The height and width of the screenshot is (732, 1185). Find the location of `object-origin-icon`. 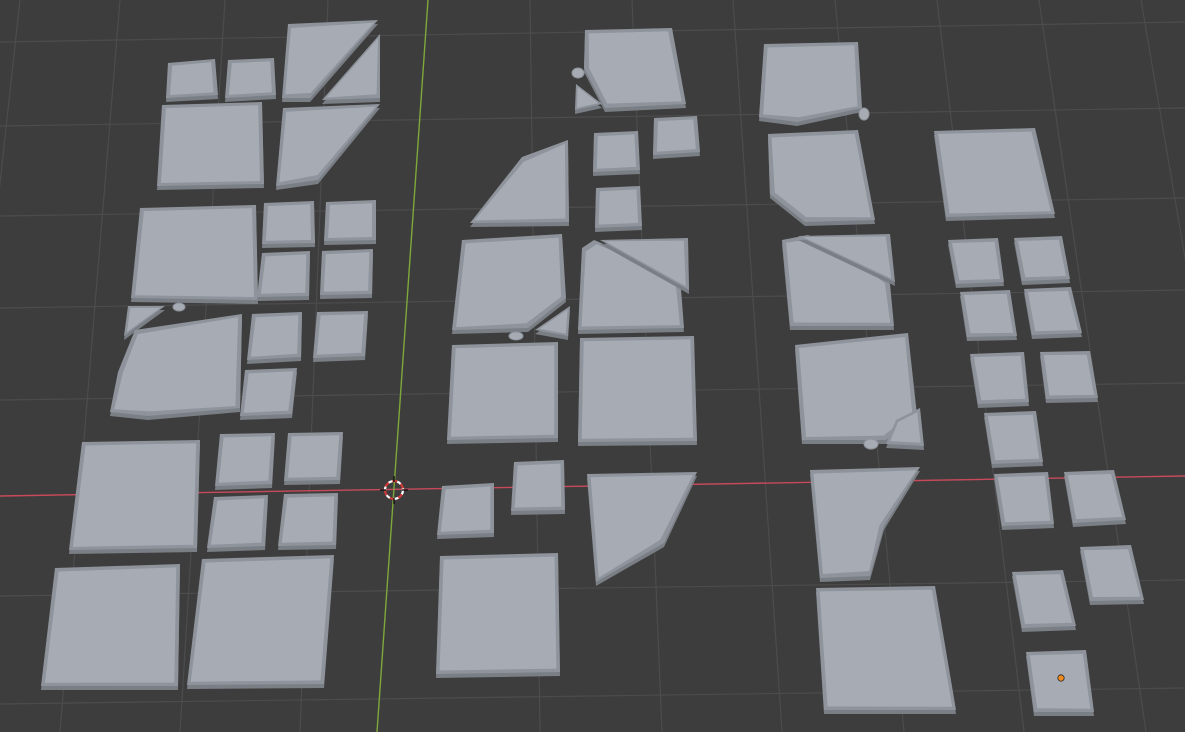

object-origin-icon is located at coordinates (1061, 678).